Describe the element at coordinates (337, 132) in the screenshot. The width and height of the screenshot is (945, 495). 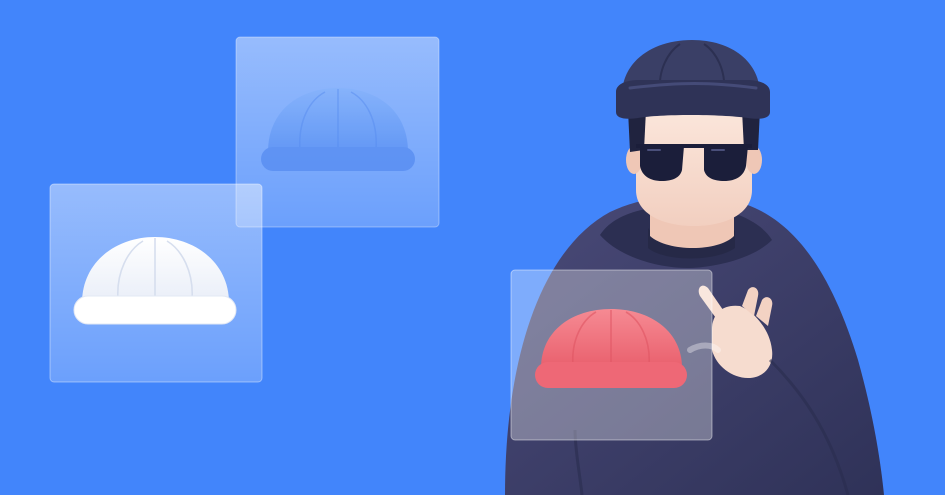
I see `blue-hat-panel` at that location.